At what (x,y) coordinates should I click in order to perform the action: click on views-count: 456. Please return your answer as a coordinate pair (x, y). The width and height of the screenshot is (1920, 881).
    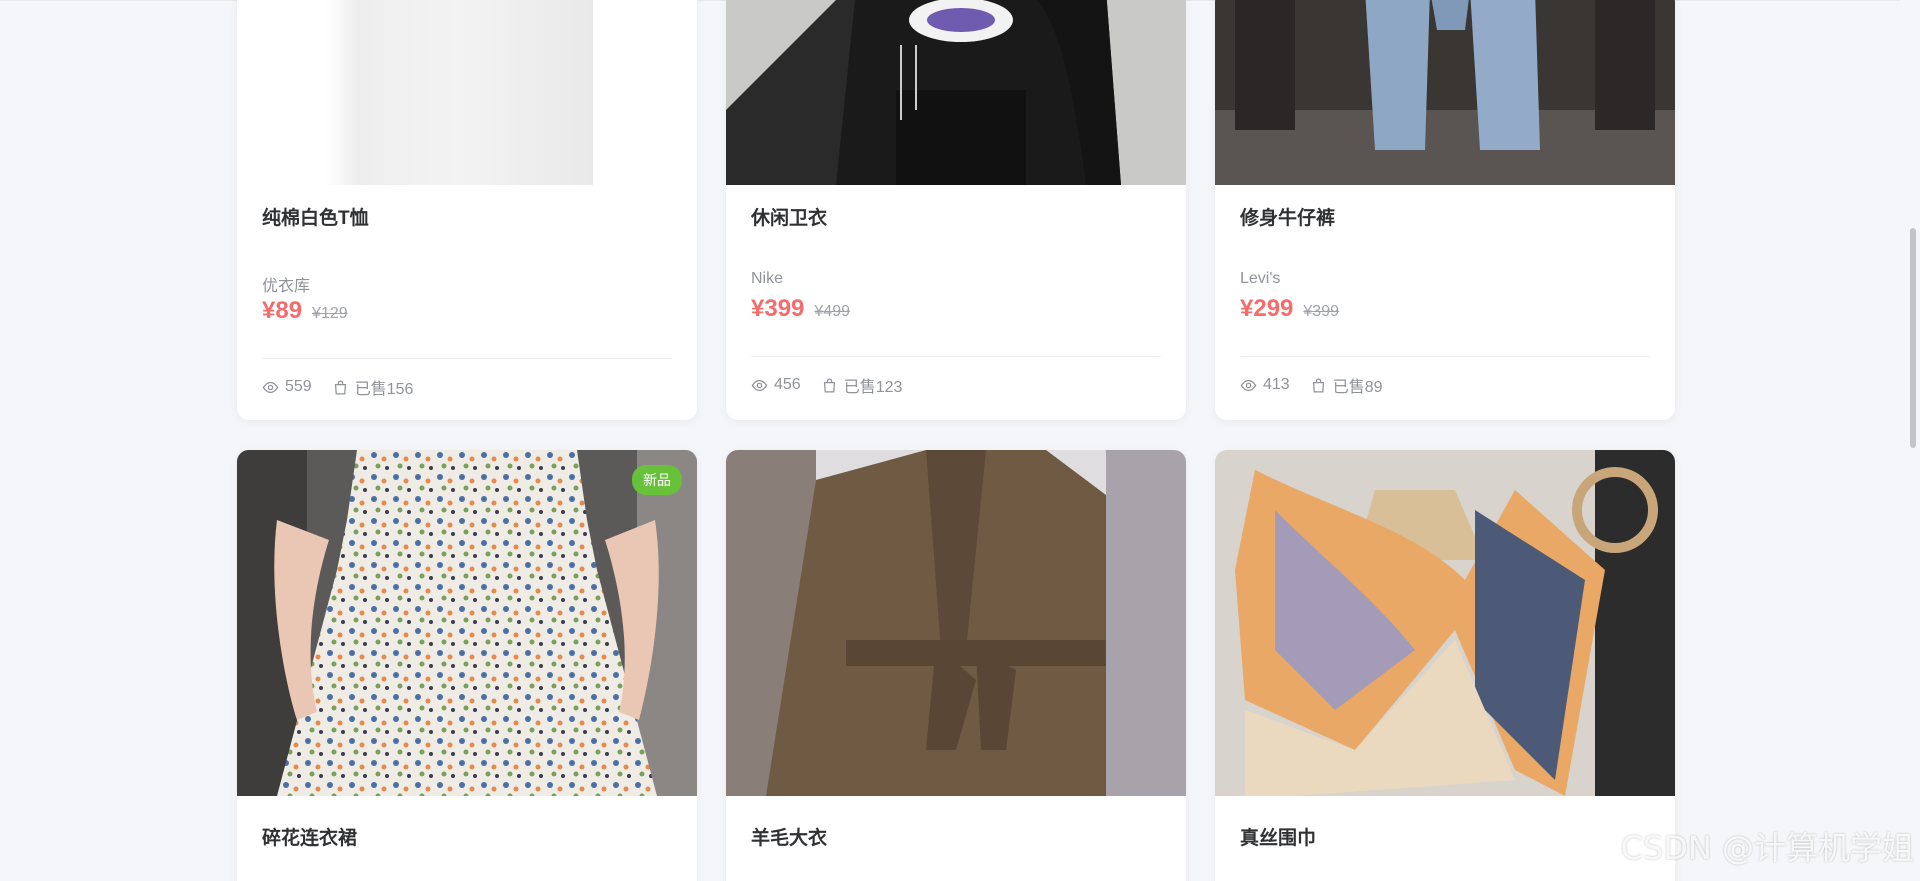
    Looking at the image, I should click on (787, 384).